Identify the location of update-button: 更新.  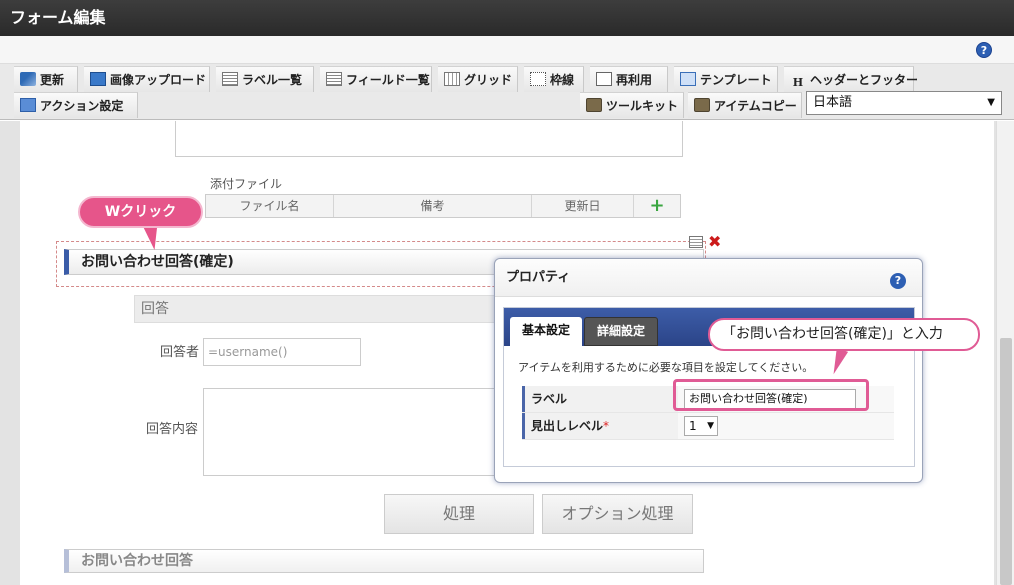
(46, 79).